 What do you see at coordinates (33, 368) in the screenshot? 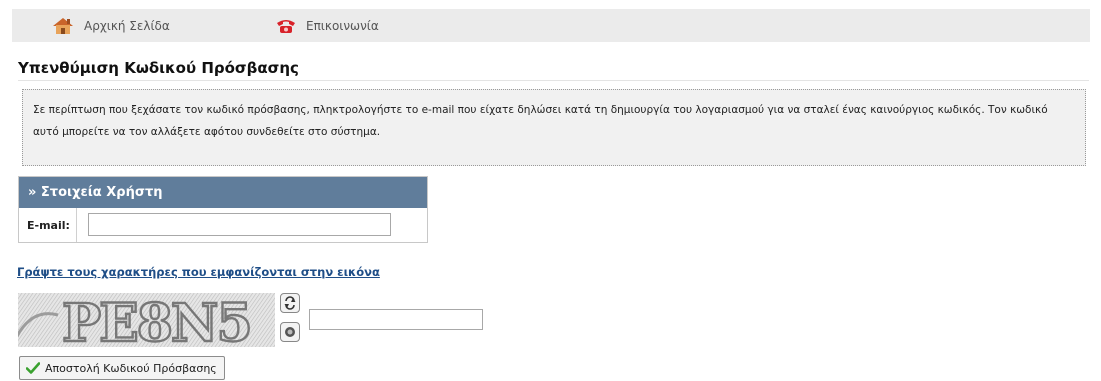
I see `checkmark-icon` at bounding box center [33, 368].